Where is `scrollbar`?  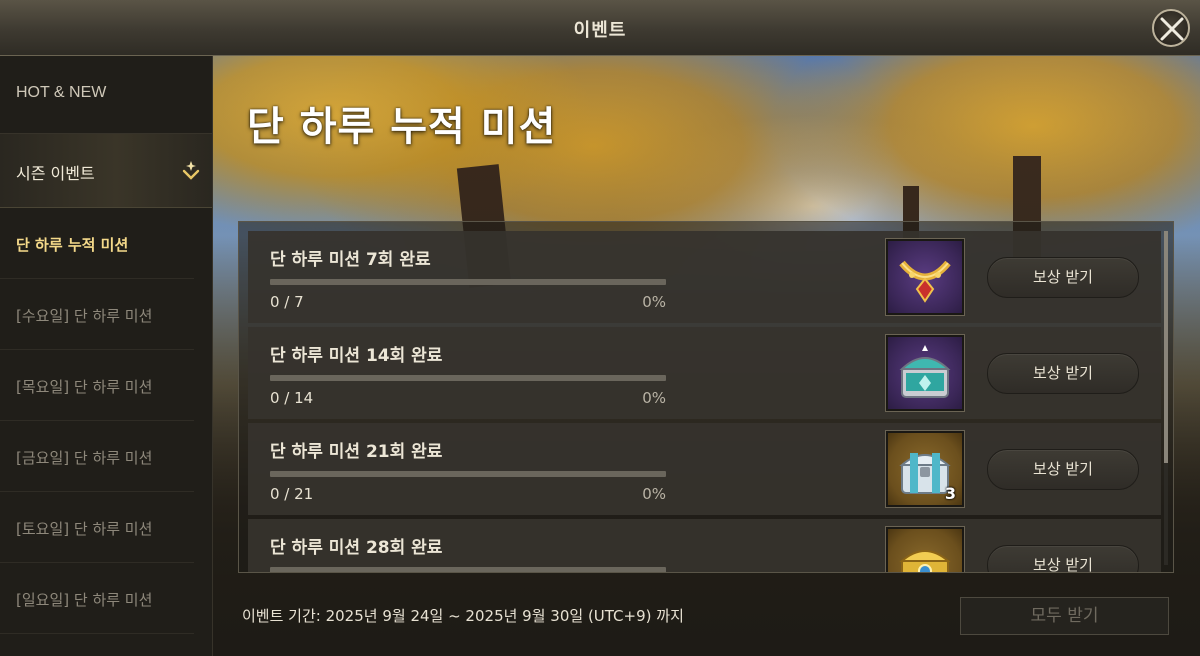 scrollbar is located at coordinates (1166, 398).